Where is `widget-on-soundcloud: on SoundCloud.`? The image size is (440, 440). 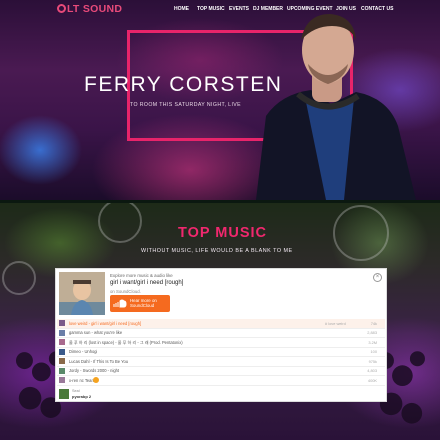 widget-on-soundcloud: on SoundCloud. is located at coordinates (125, 291).